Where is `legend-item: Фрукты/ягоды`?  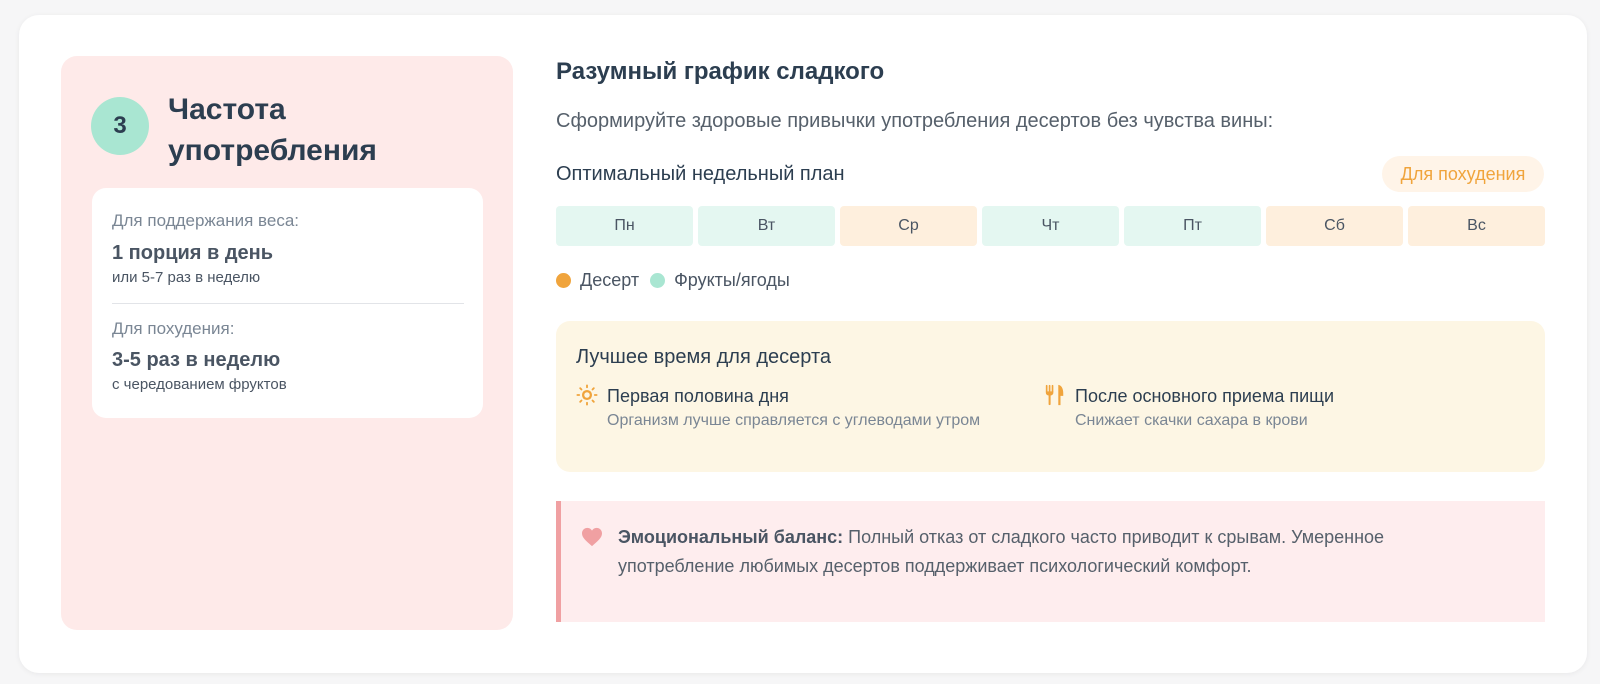 legend-item: Фрукты/ягоды is located at coordinates (720, 280).